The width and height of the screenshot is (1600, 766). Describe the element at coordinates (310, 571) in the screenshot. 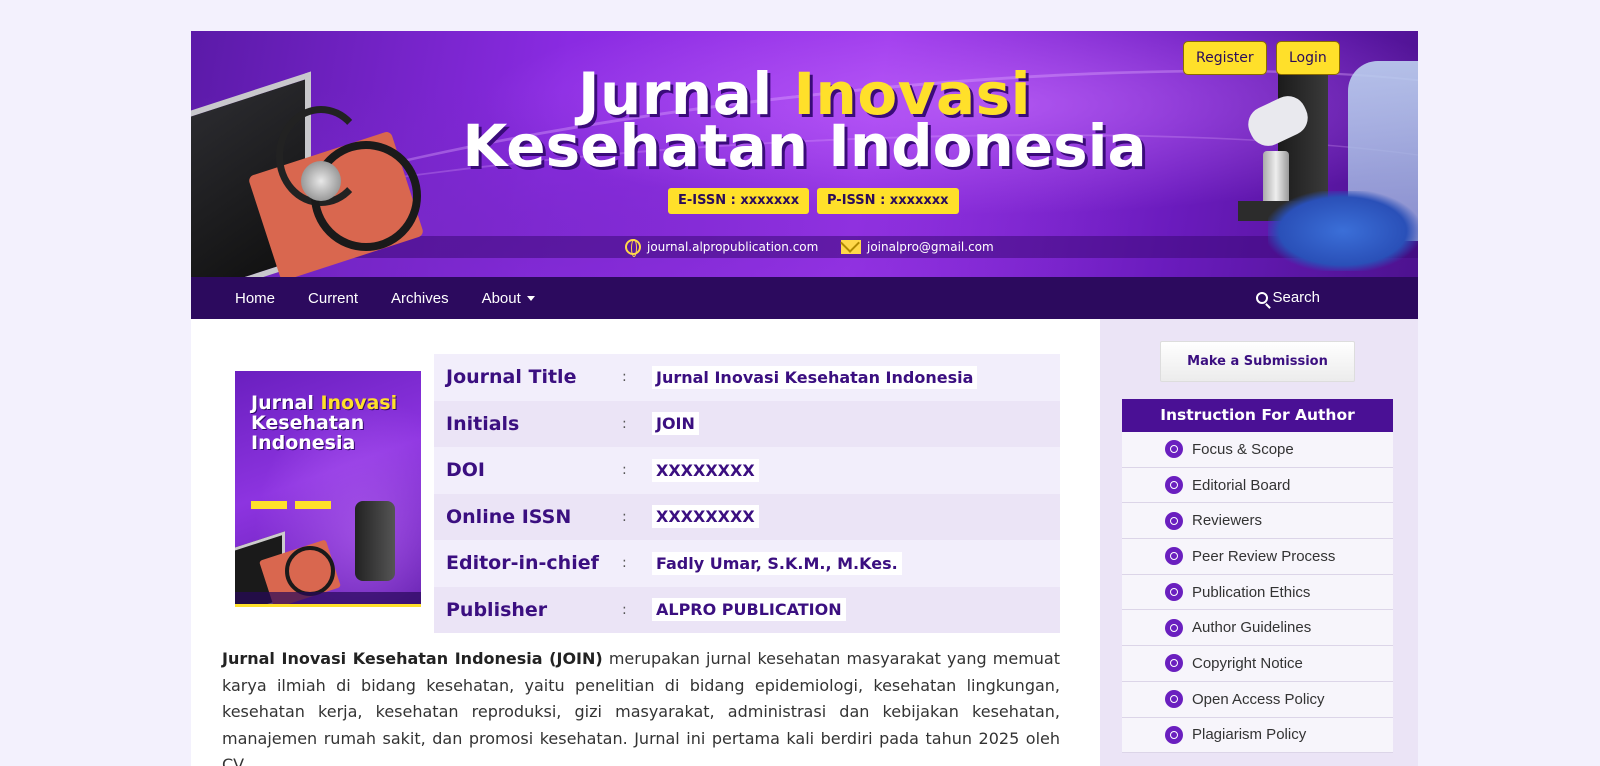

I see `cover-stethoscope-image` at that location.